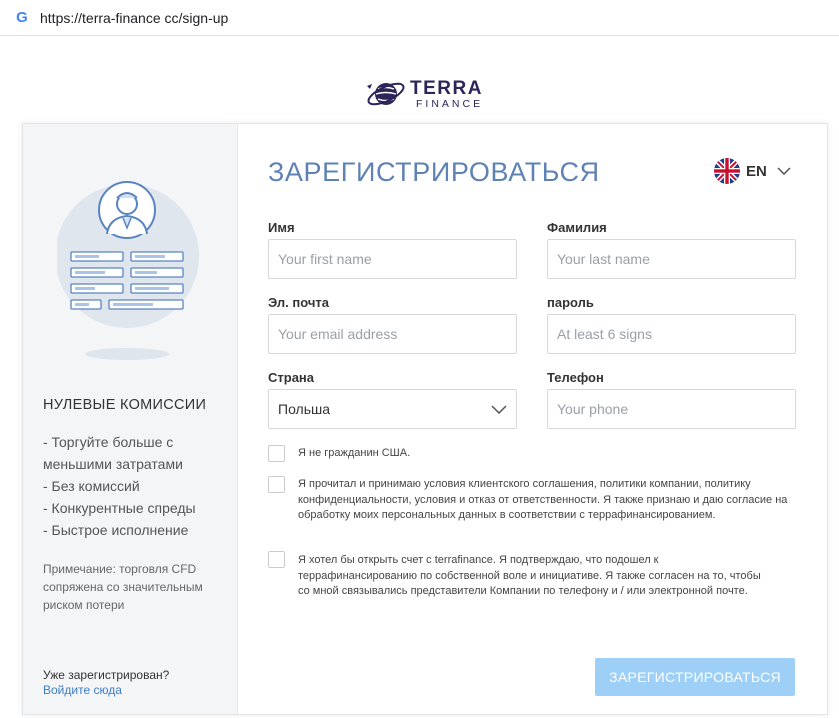 The image size is (839, 718). Describe the element at coordinates (22, 17) in the screenshot. I see `google-icon: G` at that location.